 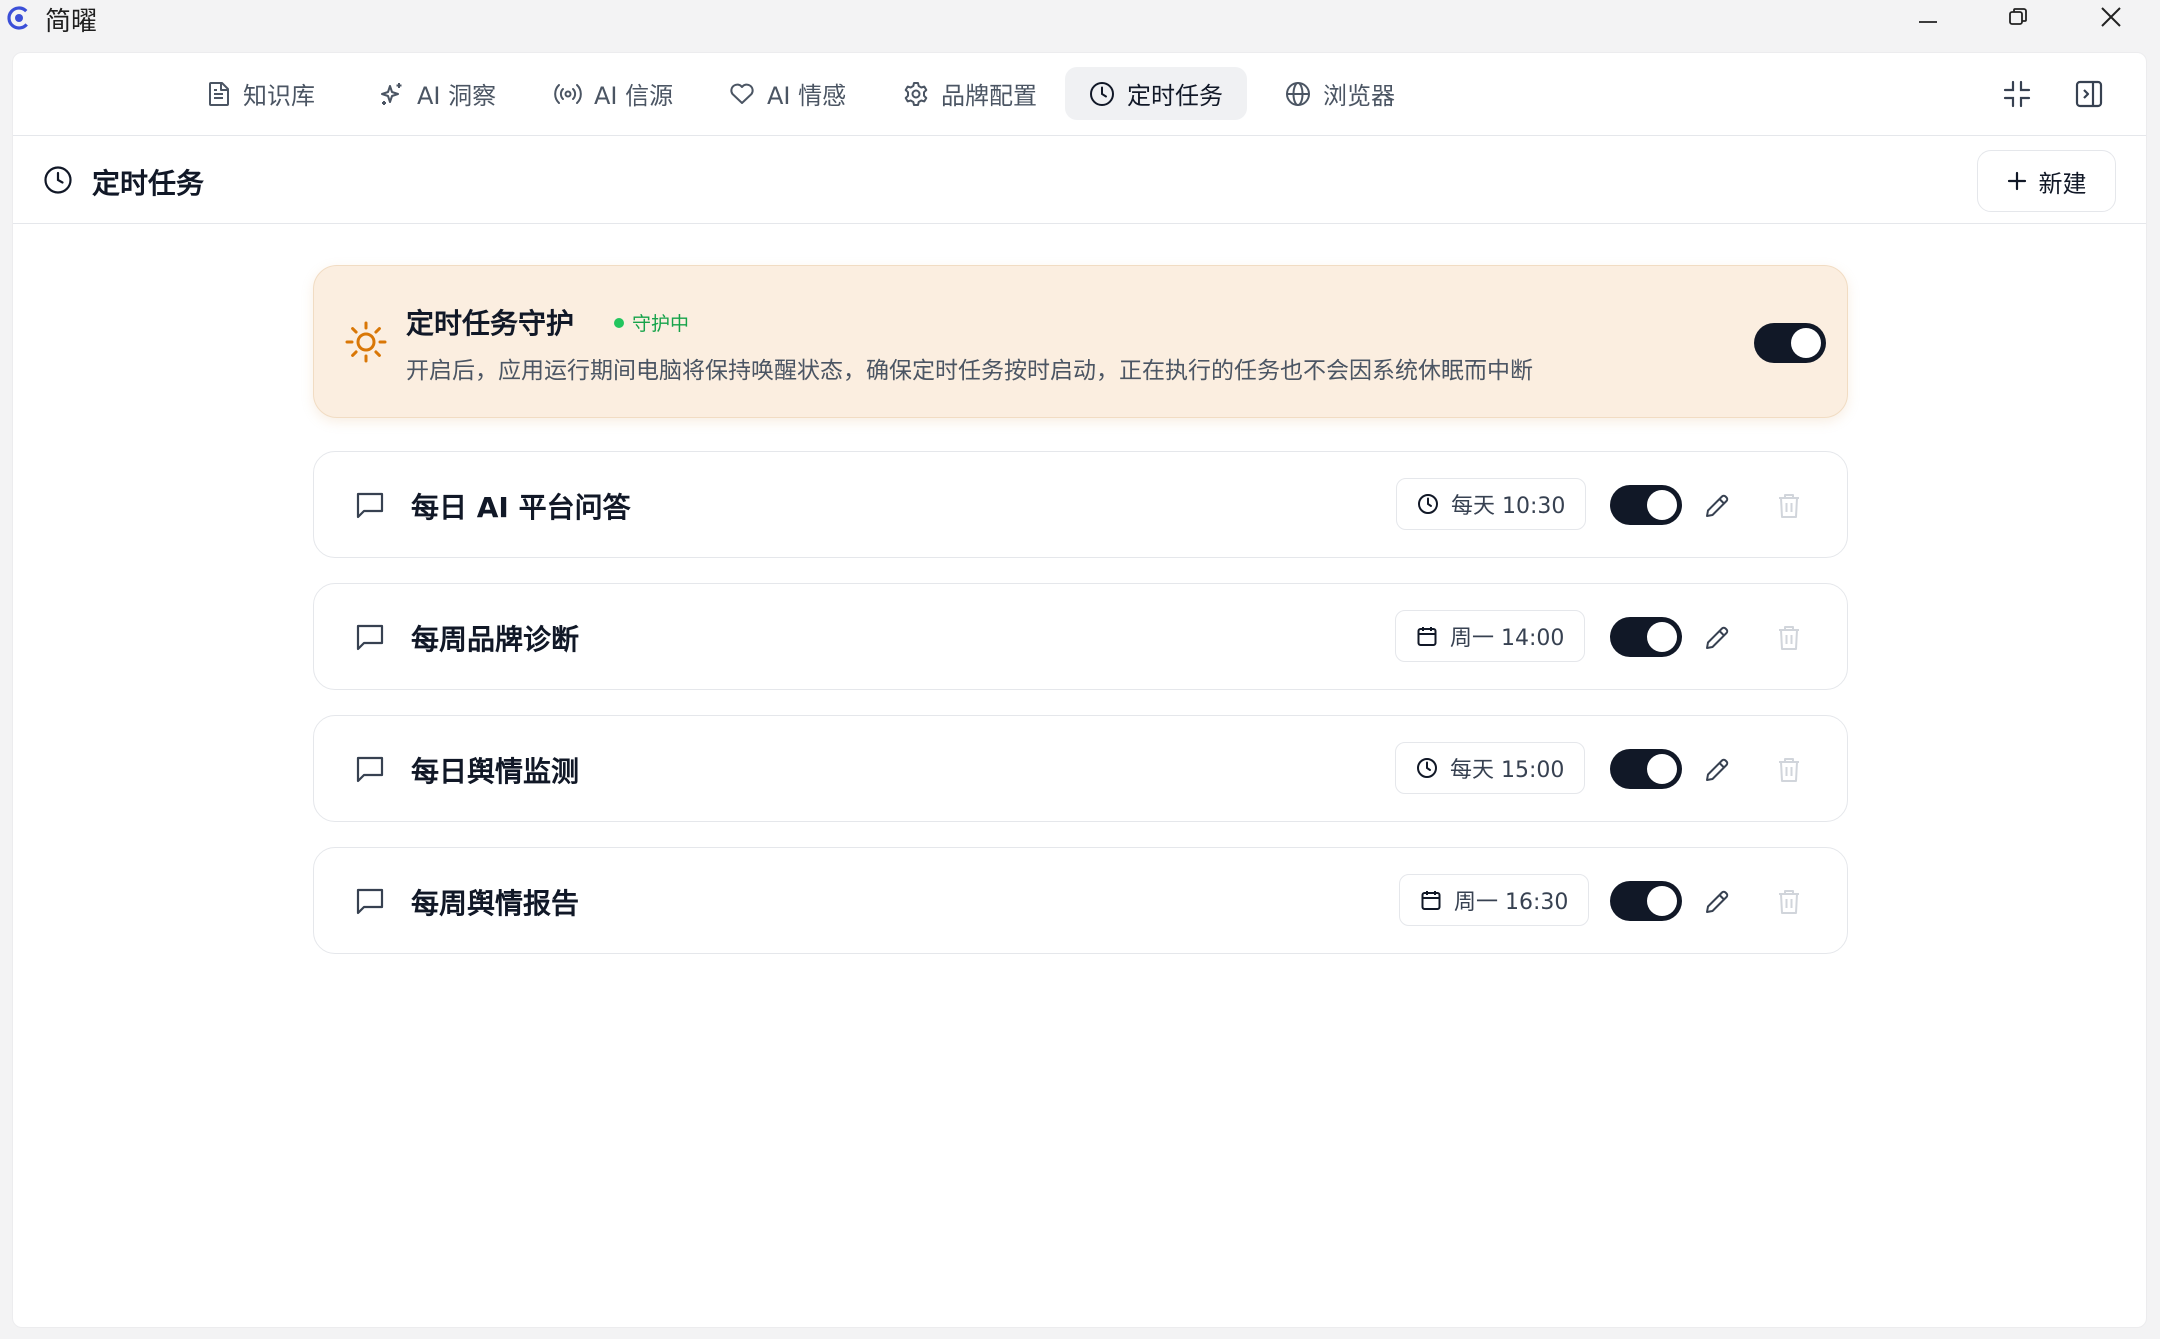 I want to click on app-logo-icon, so click(x=19, y=18).